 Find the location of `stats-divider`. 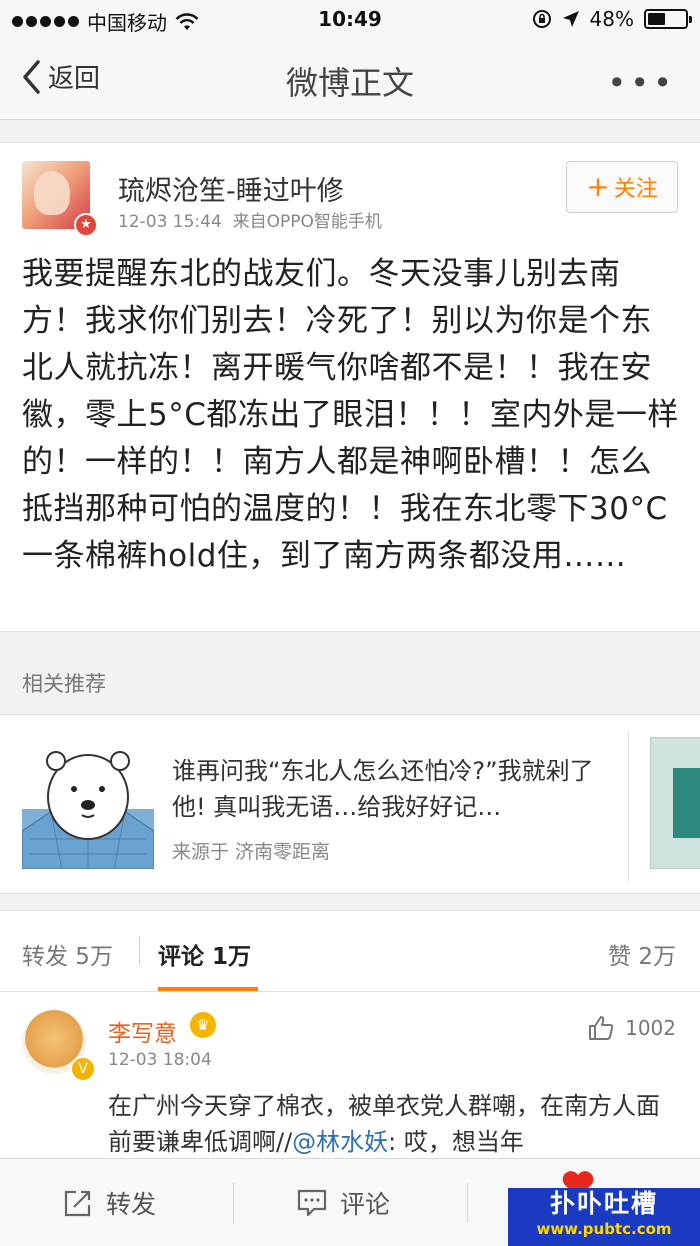

stats-divider is located at coordinates (139, 951).